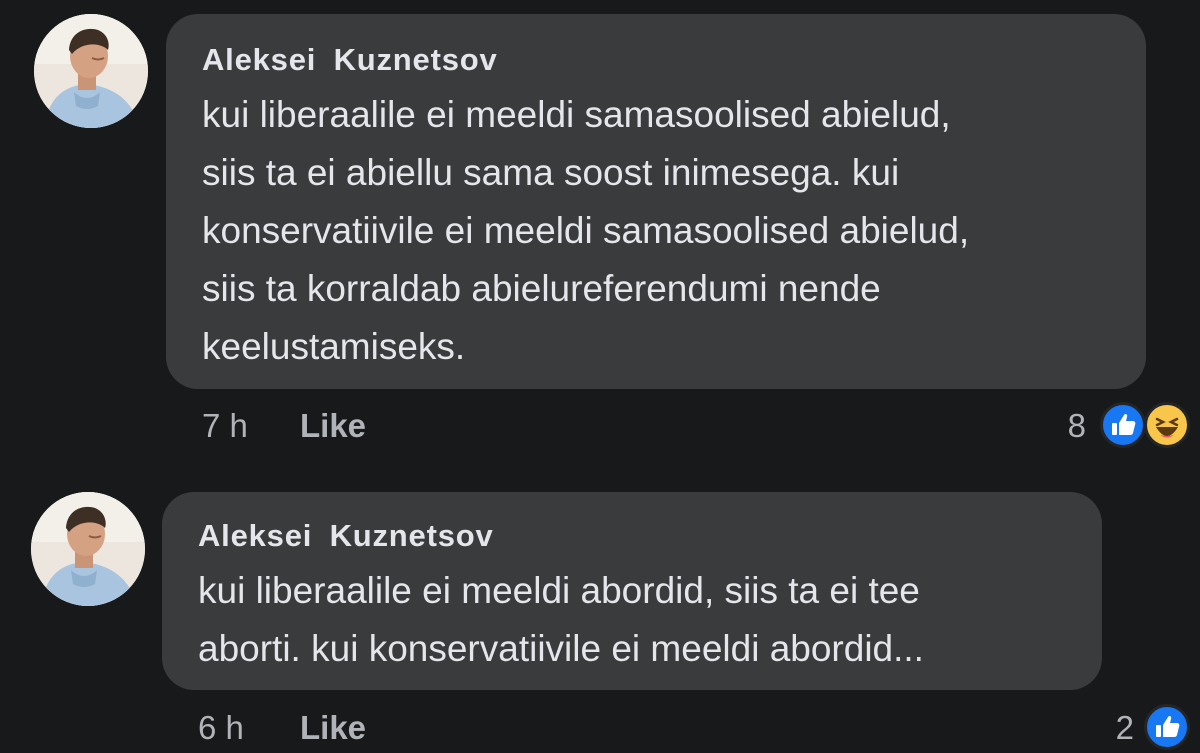 The width and height of the screenshot is (1200, 753). Describe the element at coordinates (1167, 425) in the screenshot. I see `haha-icon` at that location.